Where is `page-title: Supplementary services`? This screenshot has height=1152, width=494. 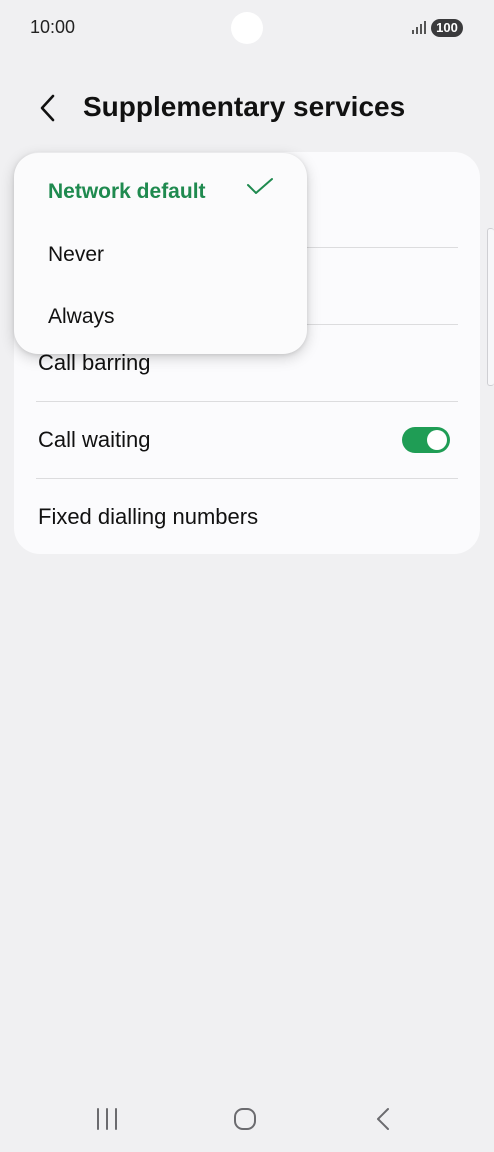 page-title: Supplementary services is located at coordinates (244, 106).